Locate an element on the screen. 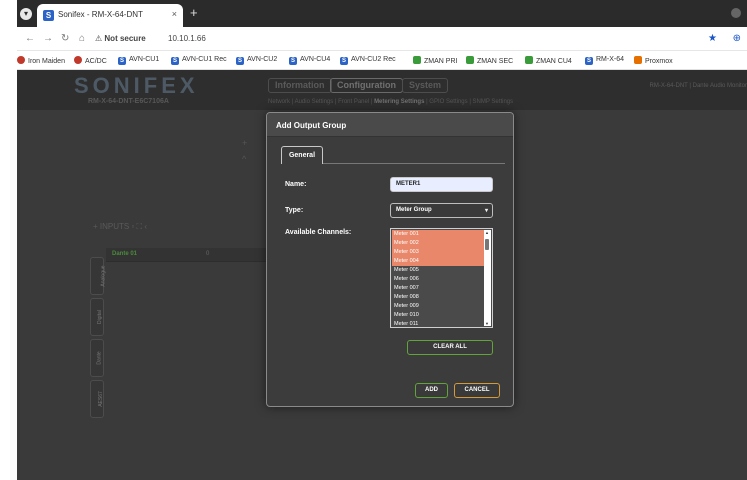 This screenshot has height=480, width=747. bookmark-item: Iron Maiden is located at coordinates (41, 60).